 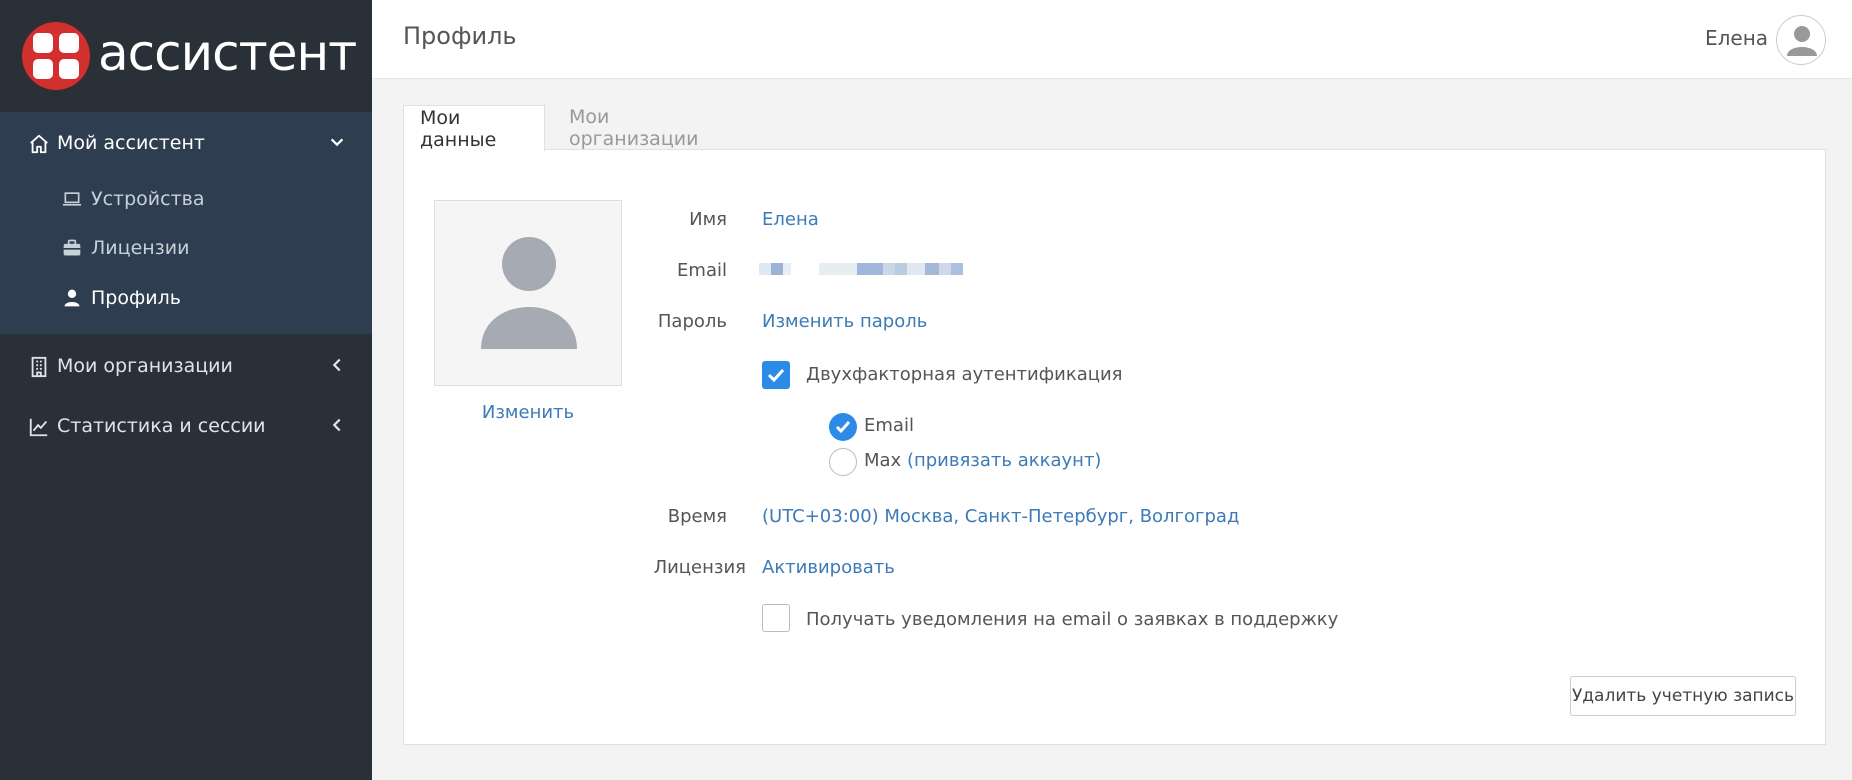 What do you see at coordinates (39, 144) in the screenshot?
I see `home-icon` at bounding box center [39, 144].